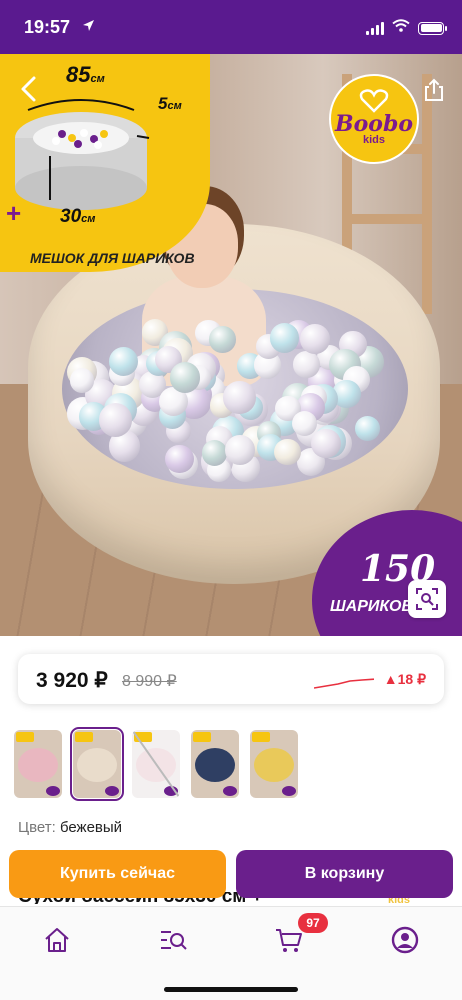 The image size is (462, 1000). I want to click on included-bag-text: МЕШОК ДЛЯ ШАРИКОВ, so click(112, 258).